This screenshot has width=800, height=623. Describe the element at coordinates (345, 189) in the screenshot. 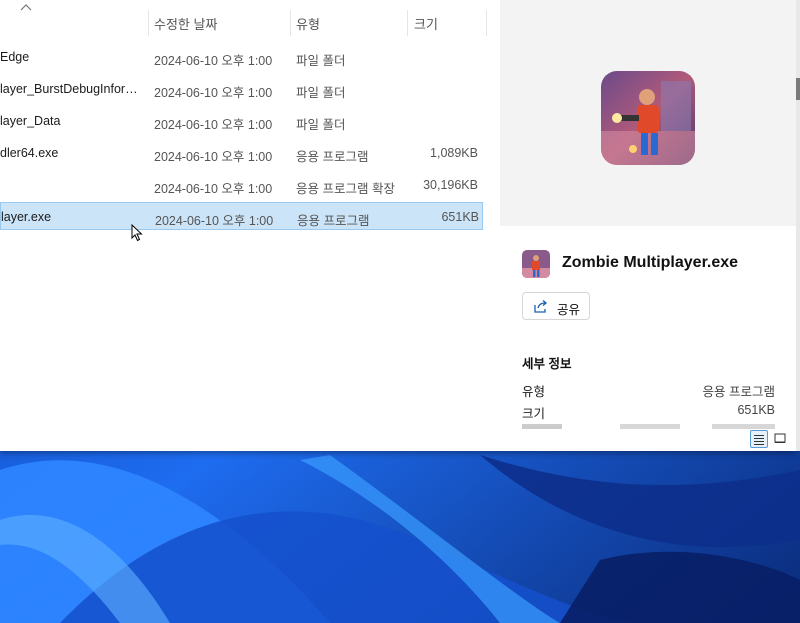

I see `file-type: 응용 프로그램 확장` at that location.